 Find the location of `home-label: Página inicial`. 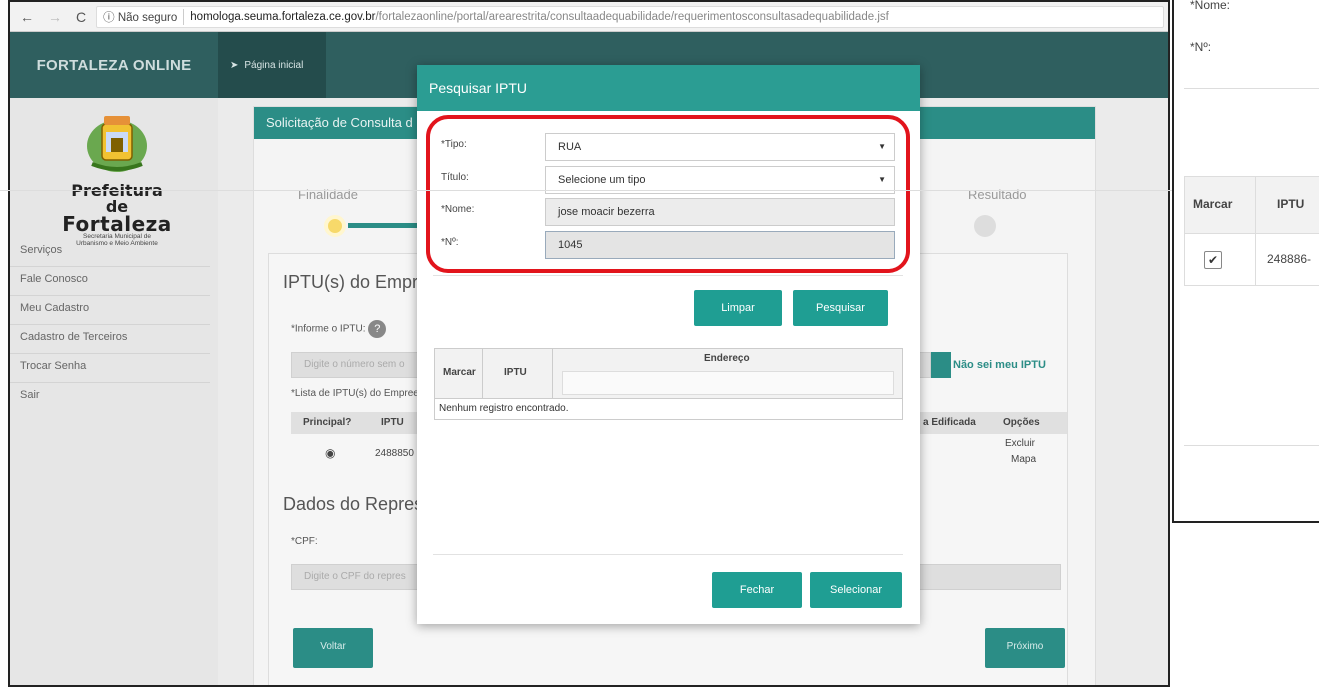

home-label: Página inicial is located at coordinates (274, 65).